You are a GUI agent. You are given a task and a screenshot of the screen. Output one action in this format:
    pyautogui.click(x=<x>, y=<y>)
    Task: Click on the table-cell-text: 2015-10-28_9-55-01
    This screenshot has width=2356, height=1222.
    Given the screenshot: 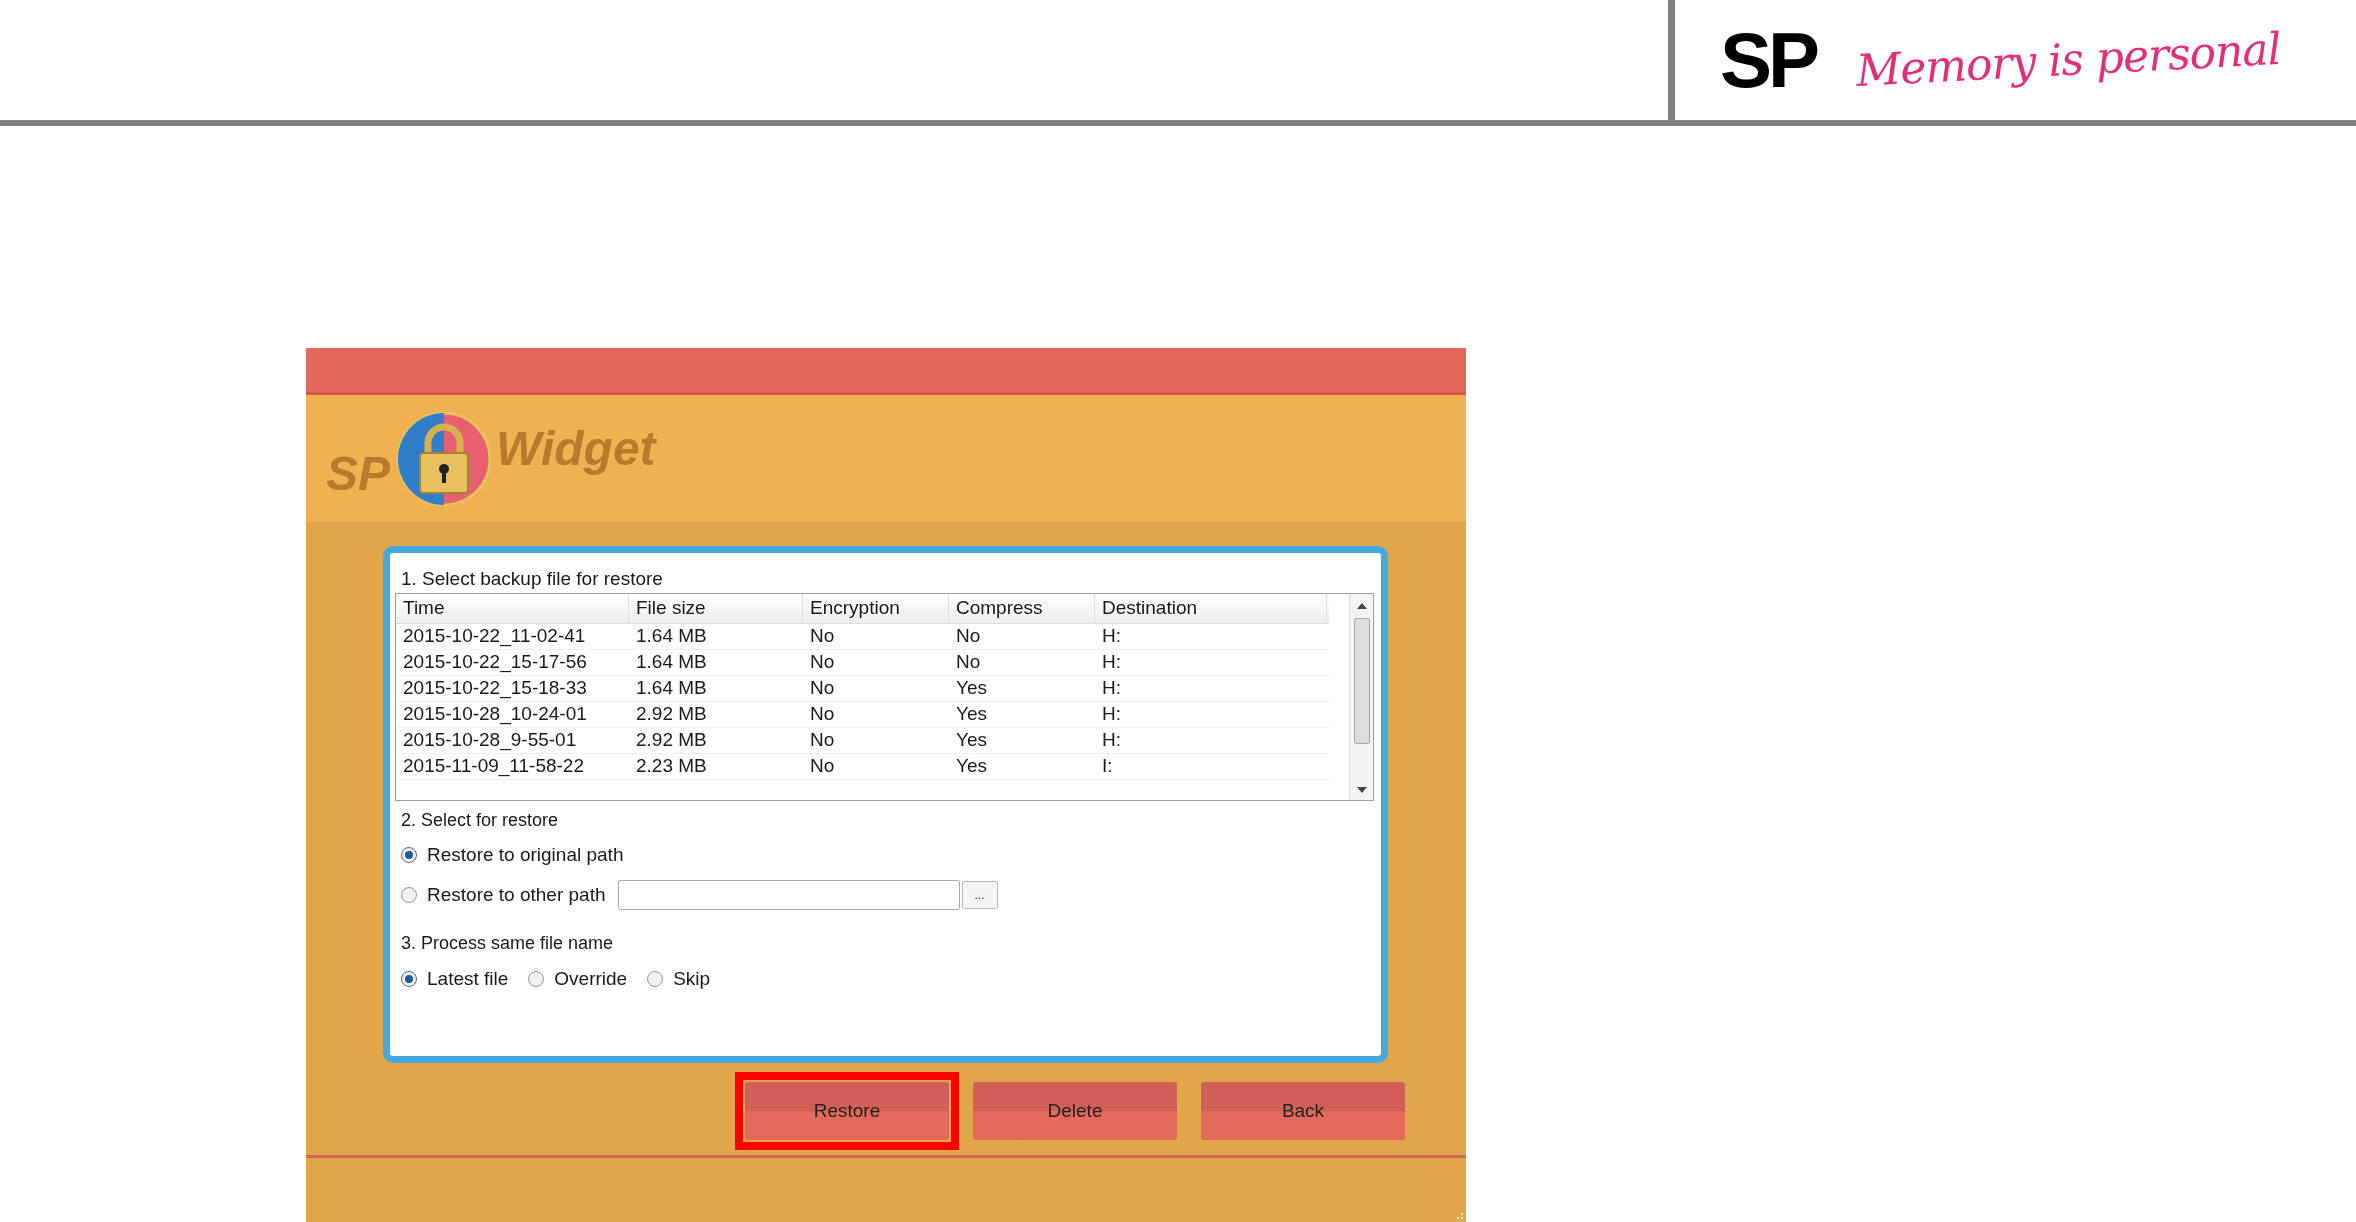 What is the action you would take?
    pyautogui.click(x=490, y=740)
    